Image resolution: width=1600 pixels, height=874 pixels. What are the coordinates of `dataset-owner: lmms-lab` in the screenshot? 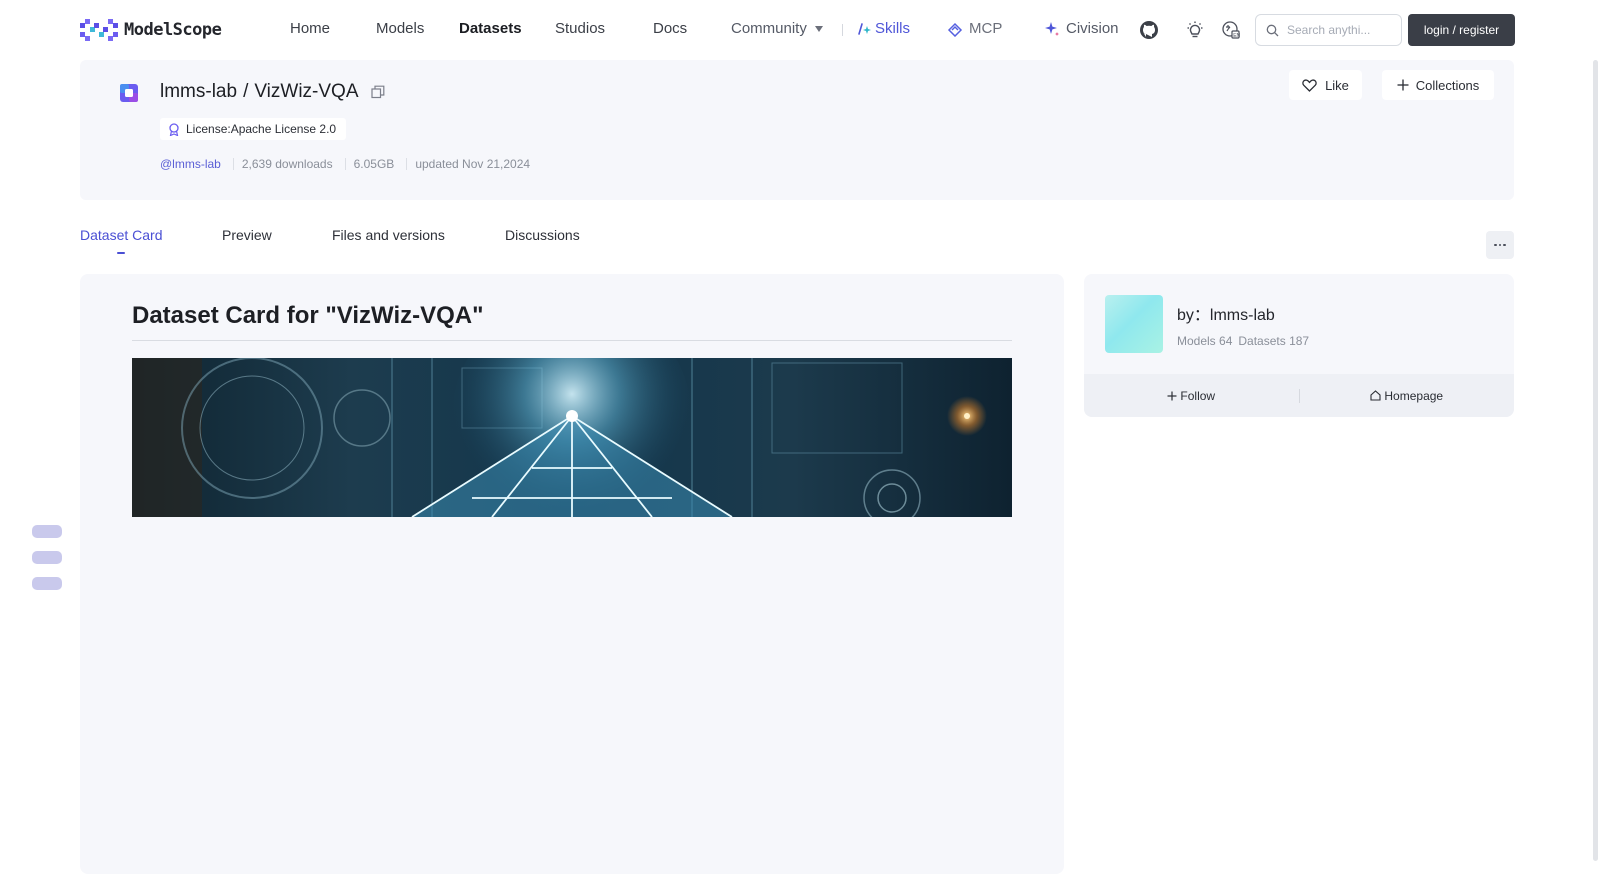 It's located at (198, 92).